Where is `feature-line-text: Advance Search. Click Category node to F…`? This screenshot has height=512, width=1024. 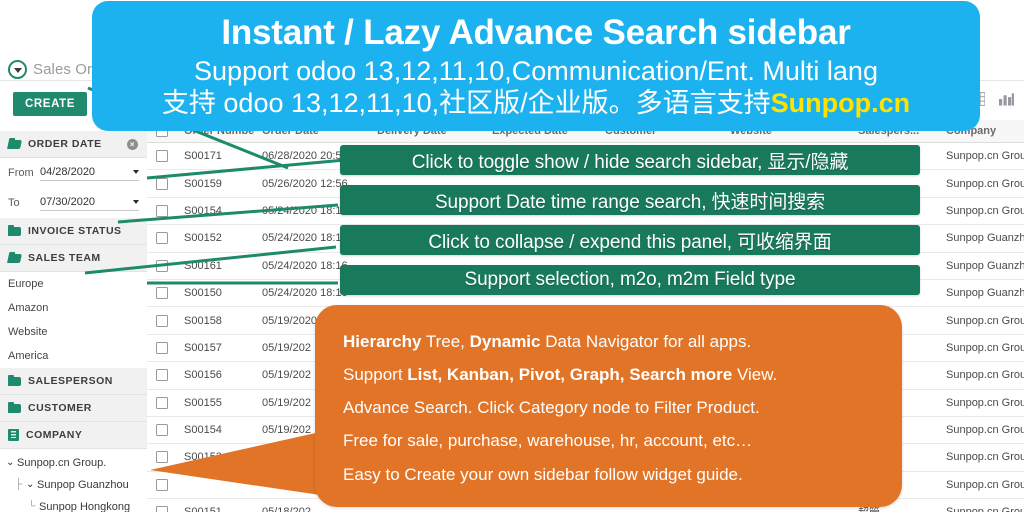 feature-line-text: Advance Search. Click Category node to F… is located at coordinates (551, 408).